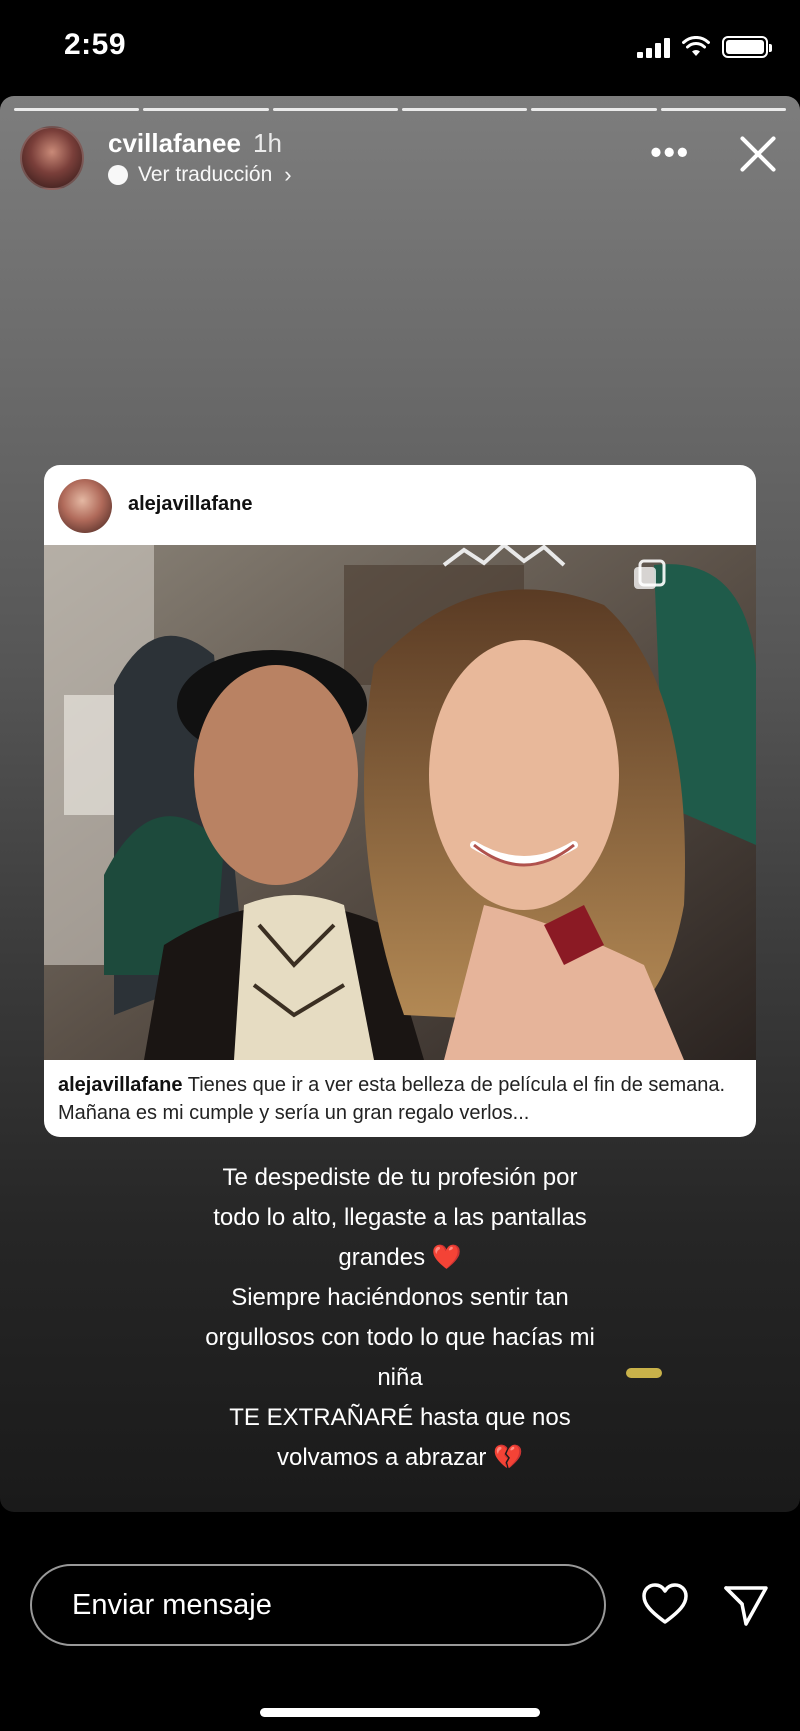  What do you see at coordinates (288, 174) in the screenshot?
I see `chevron-right-icon: ›` at bounding box center [288, 174].